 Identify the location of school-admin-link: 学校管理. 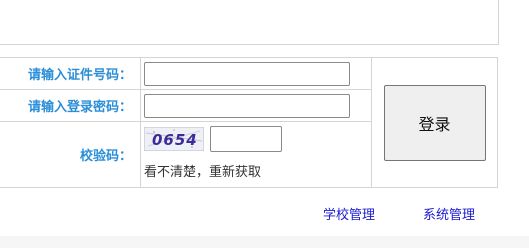
(349, 213).